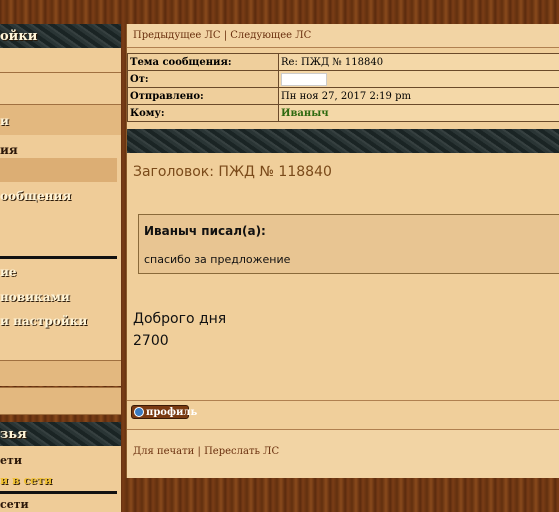 This screenshot has height=512, width=559. Describe the element at coordinates (60, 321) in the screenshot. I see `sidebar-item-5: и настройки` at that location.